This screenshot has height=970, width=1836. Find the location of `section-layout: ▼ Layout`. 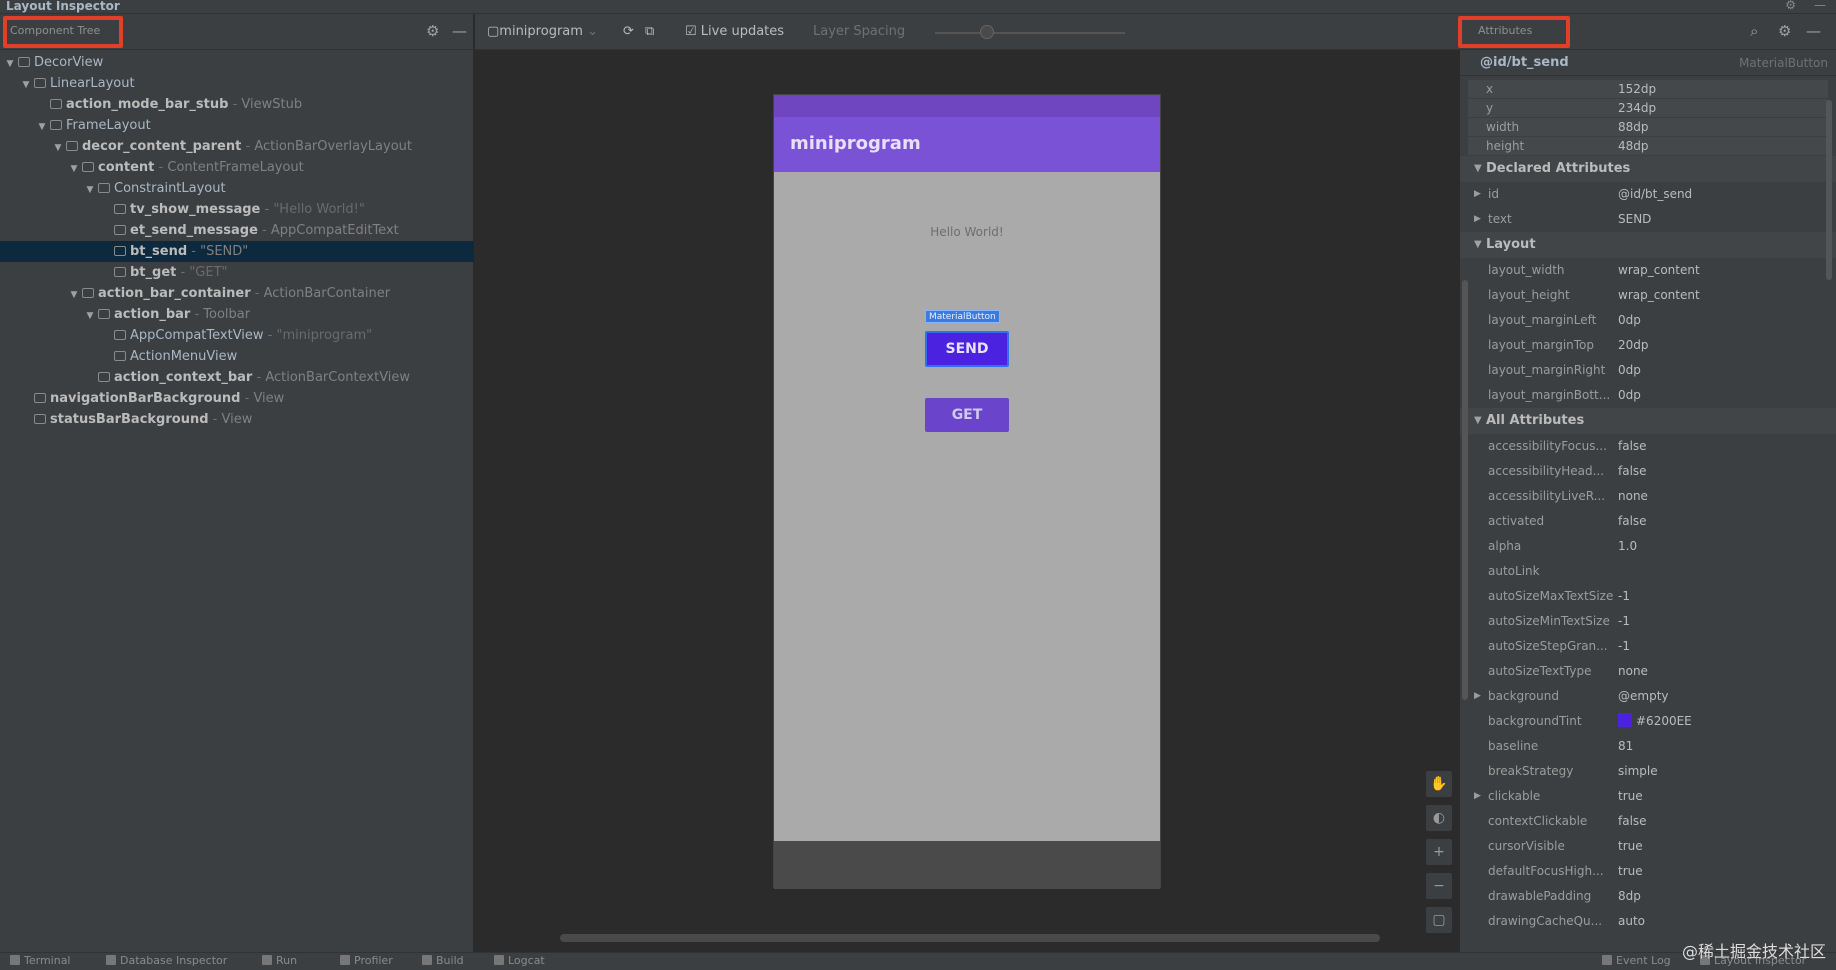

section-layout: ▼ Layout is located at coordinates (1648, 245).